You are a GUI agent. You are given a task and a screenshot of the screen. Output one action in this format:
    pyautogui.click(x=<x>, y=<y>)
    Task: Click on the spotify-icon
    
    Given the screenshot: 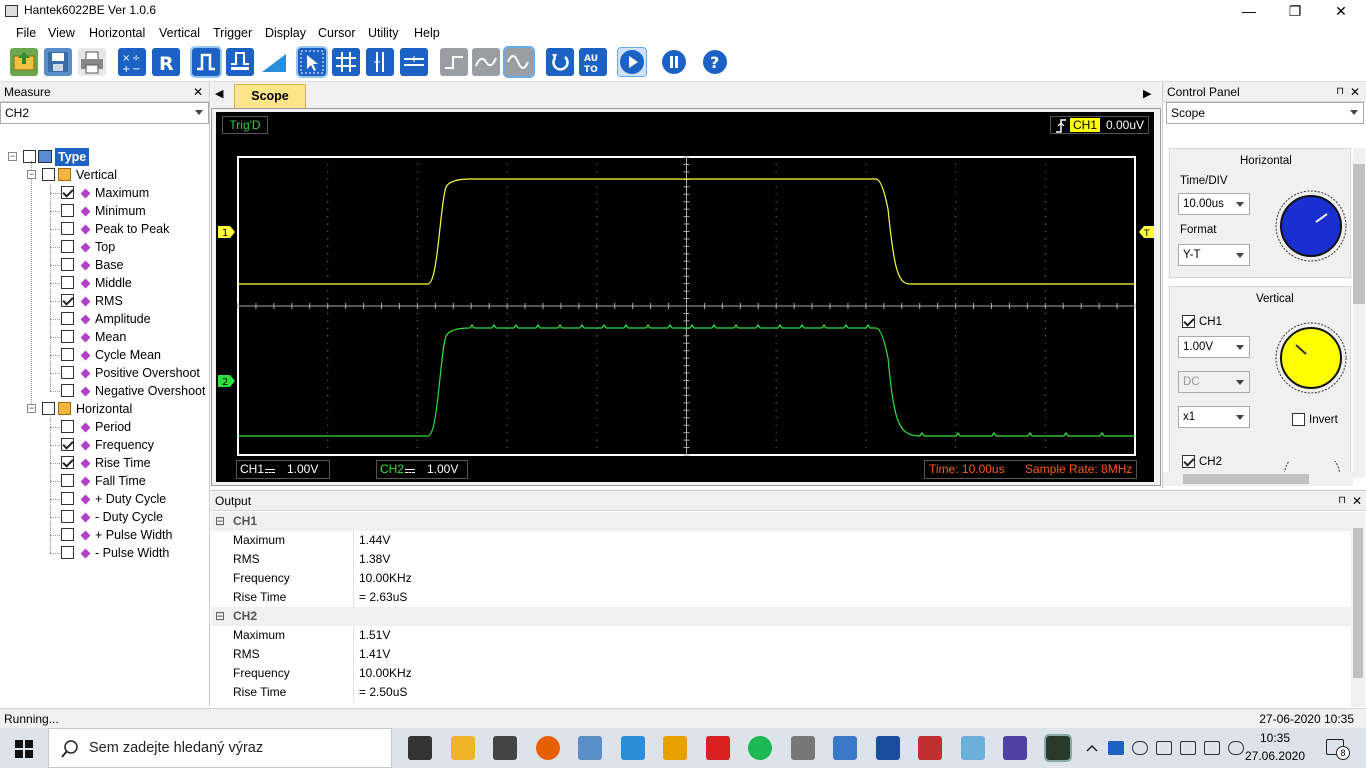 What is the action you would take?
    pyautogui.click(x=760, y=748)
    